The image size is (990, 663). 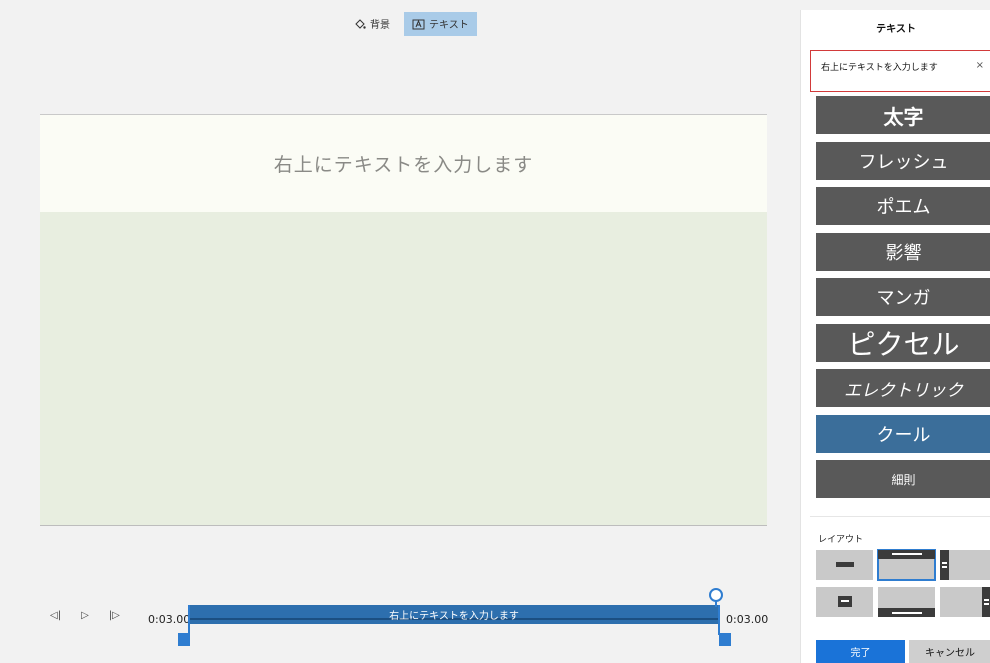 What do you see at coordinates (965, 565) in the screenshot?
I see `layout-left-band` at bounding box center [965, 565].